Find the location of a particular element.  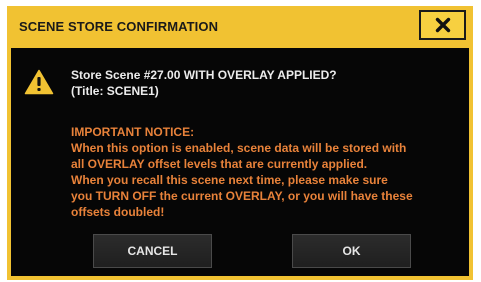

ok-button: OK is located at coordinates (351, 251).